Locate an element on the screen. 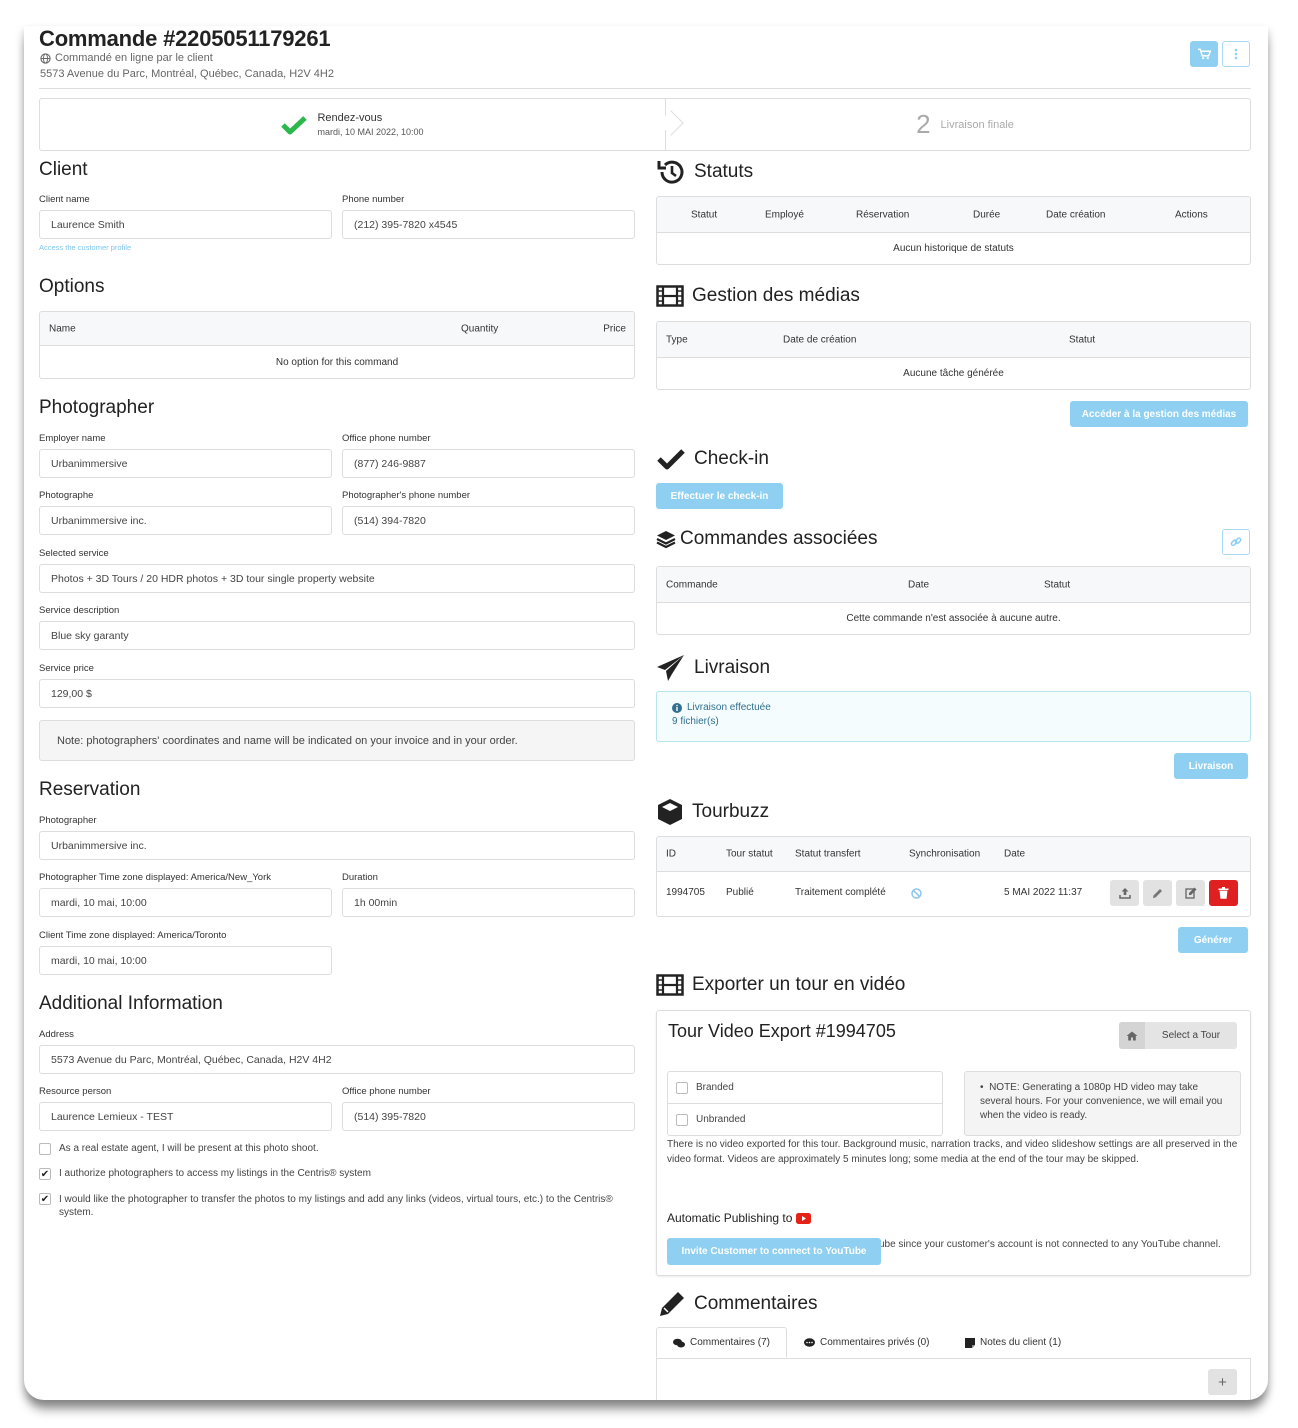 This screenshot has height=1428, width=1298. column-header: Statut transfert is located at coordinates (828, 854).